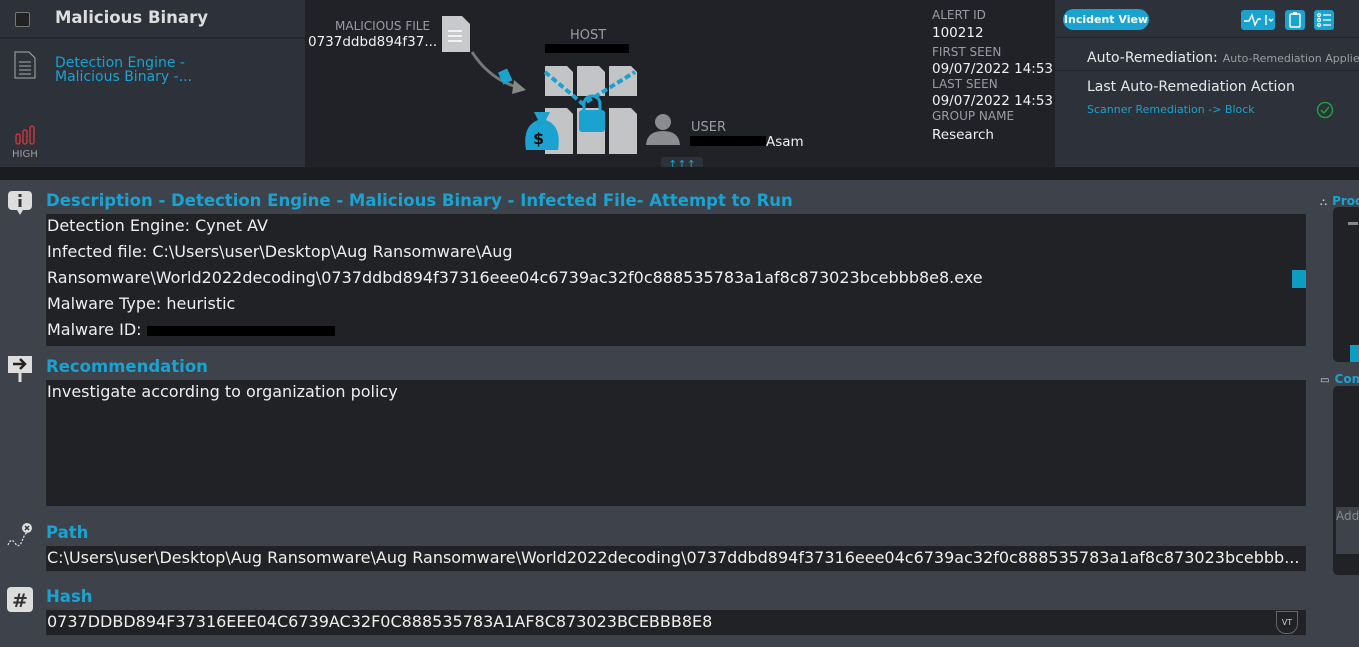 This screenshot has height=647, width=1359. I want to click on last-seen-value: 09/07/2022 14:53, so click(993, 101).